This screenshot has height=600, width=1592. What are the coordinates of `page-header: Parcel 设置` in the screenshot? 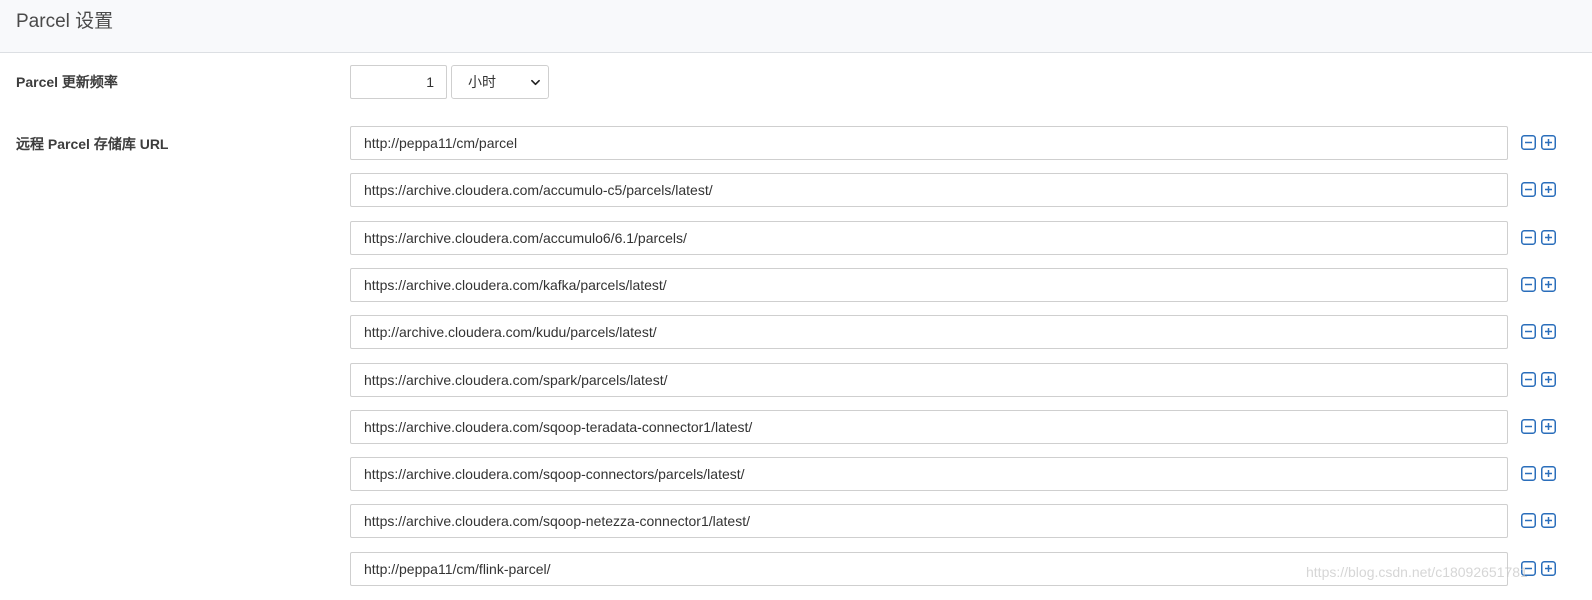 It's located at (796, 26).